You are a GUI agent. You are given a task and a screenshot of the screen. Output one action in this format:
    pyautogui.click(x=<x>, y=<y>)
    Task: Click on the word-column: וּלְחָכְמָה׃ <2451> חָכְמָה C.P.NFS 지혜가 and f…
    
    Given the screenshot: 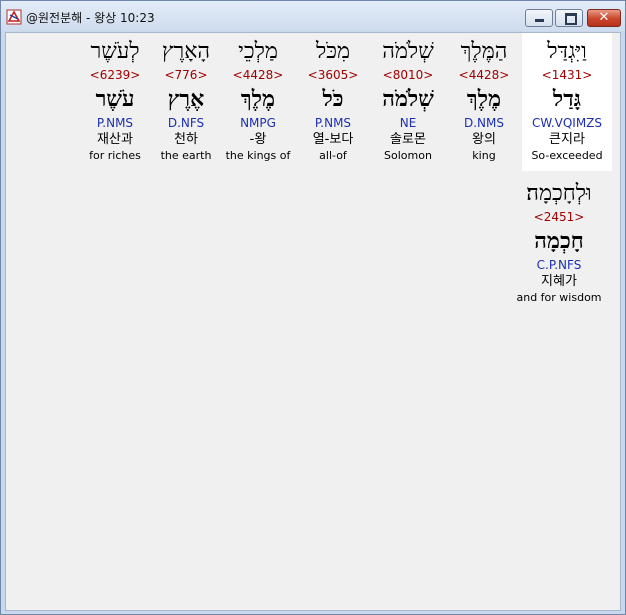 What is the action you would take?
    pyautogui.click(x=559, y=244)
    